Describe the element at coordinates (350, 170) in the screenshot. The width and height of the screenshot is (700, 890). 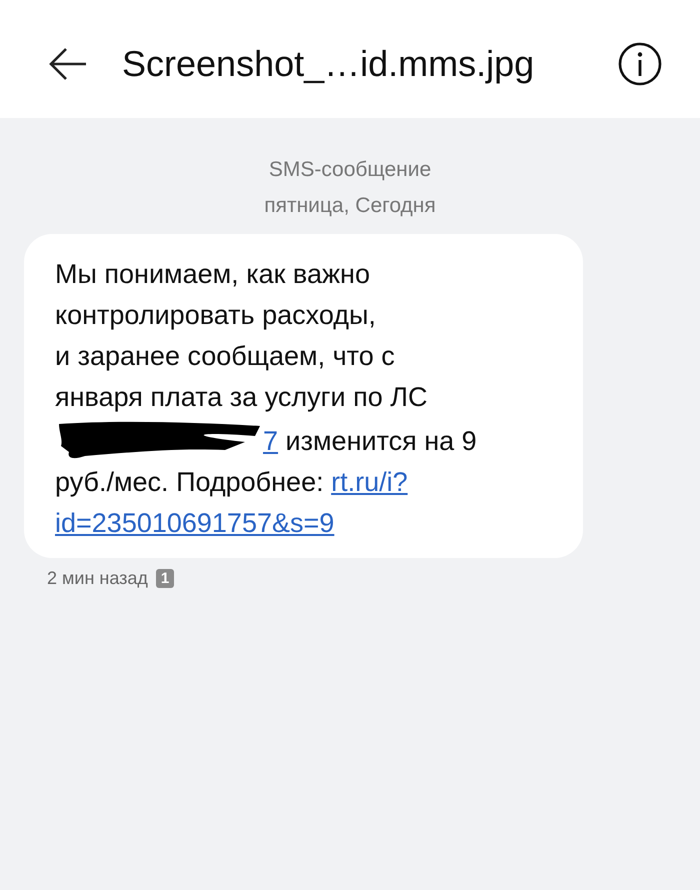
I see `message-type-label: SMS-сообщение` at that location.